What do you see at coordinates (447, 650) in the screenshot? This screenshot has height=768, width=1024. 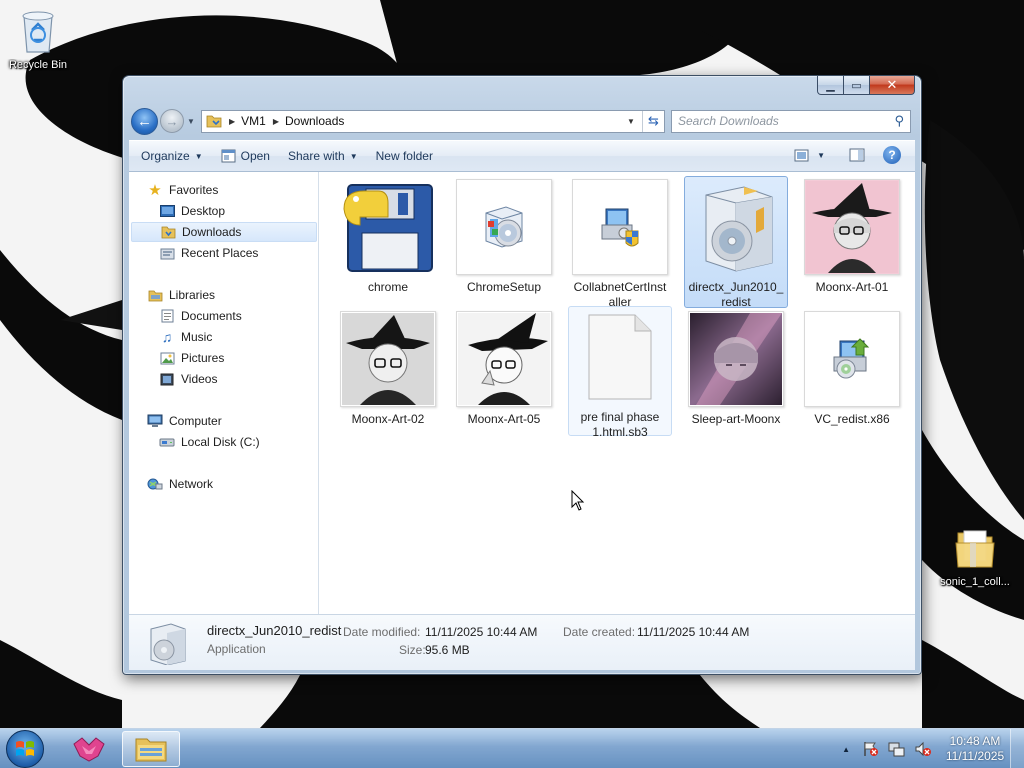 I see `size-value: 95.6 MB` at bounding box center [447, 650].